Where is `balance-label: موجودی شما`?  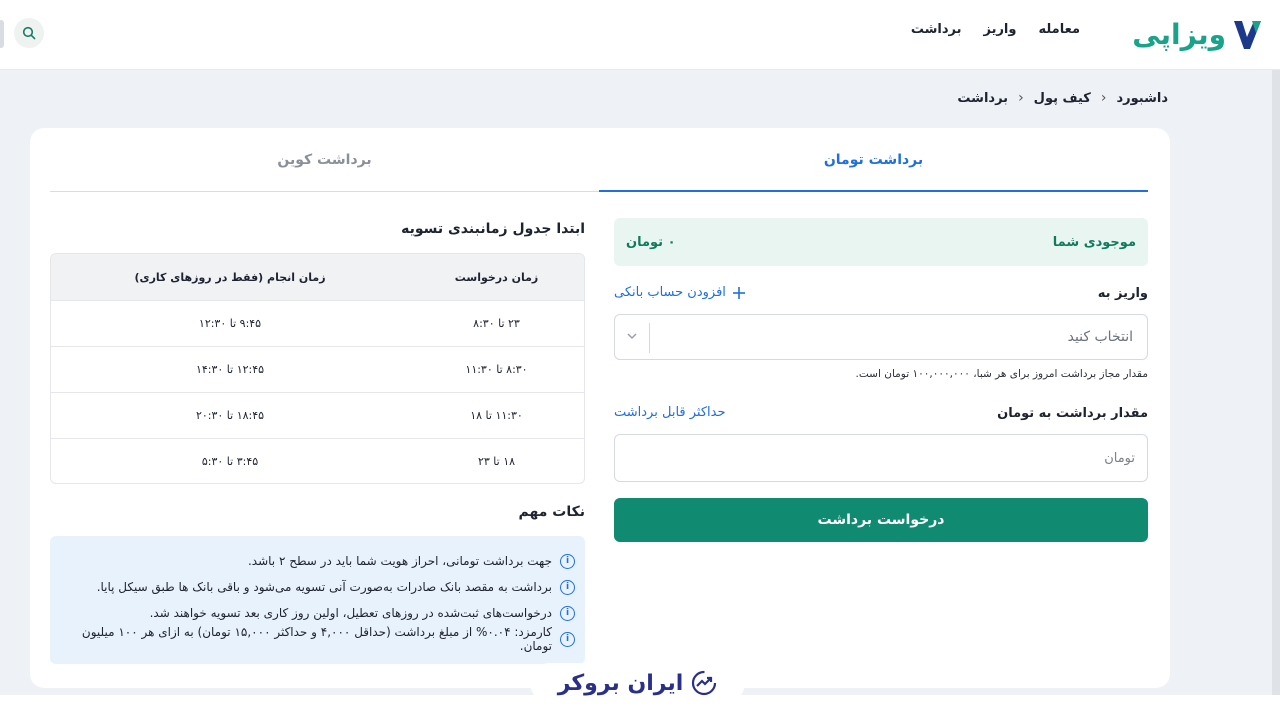
balance-label: موجودی شما is located at coordinates (1094, 242).